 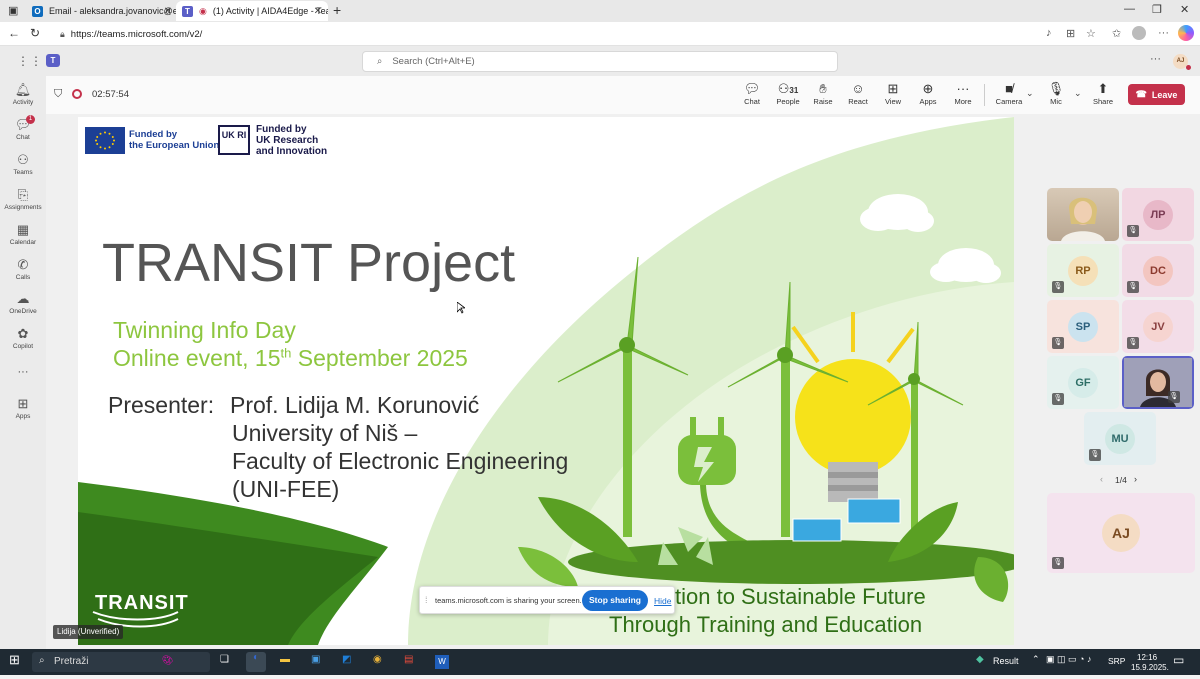 What do you see at coordinates (23, 194) in the screenshot?
I see `assignments-icon: ⎘` at bounding box center [23, 194].